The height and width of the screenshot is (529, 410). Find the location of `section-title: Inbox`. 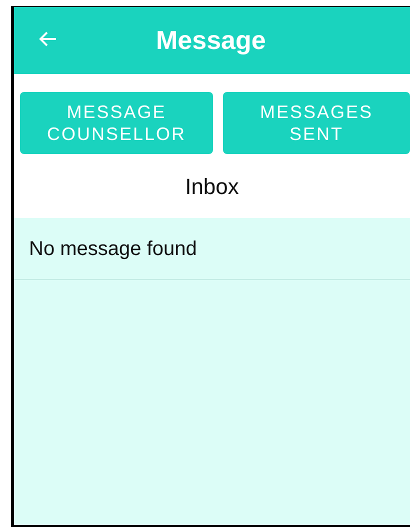

section-title: Inbox is located at coordinates (212, 186).